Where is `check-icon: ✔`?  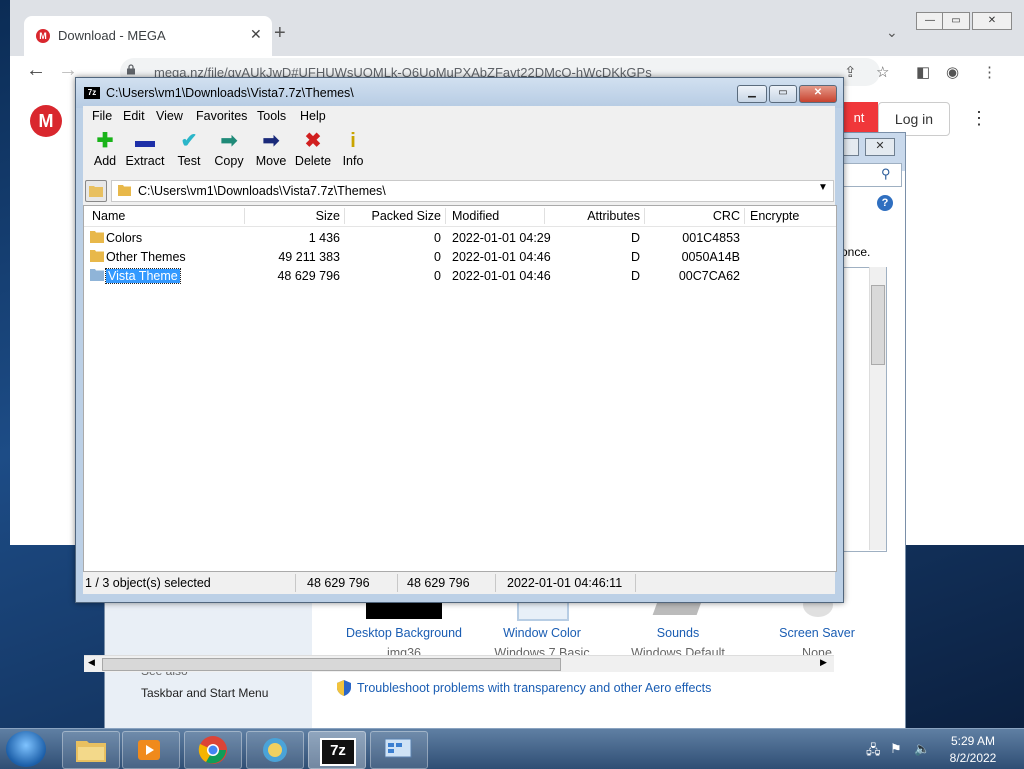 check-icon: ✔ is located at coordinates (189, 141).